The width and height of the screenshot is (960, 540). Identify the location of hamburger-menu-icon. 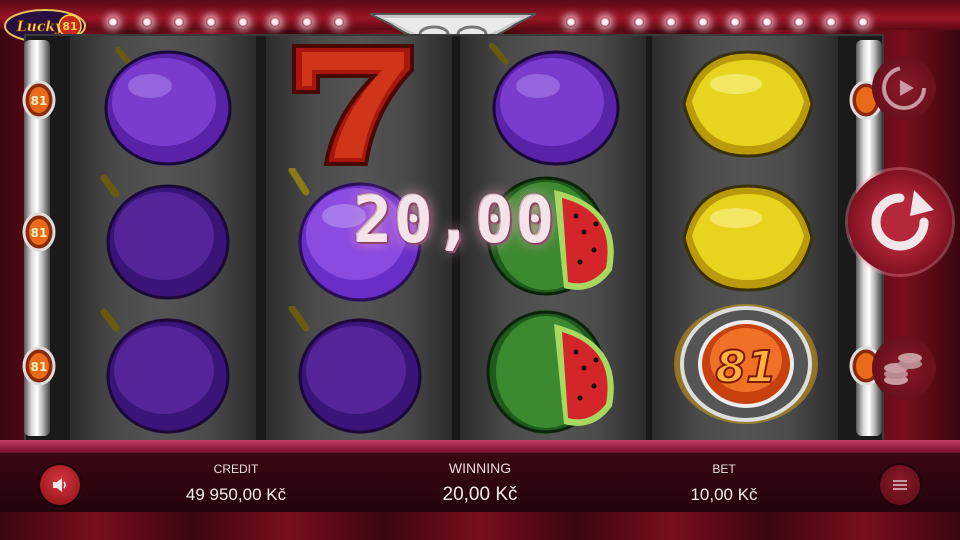
(900, 485).